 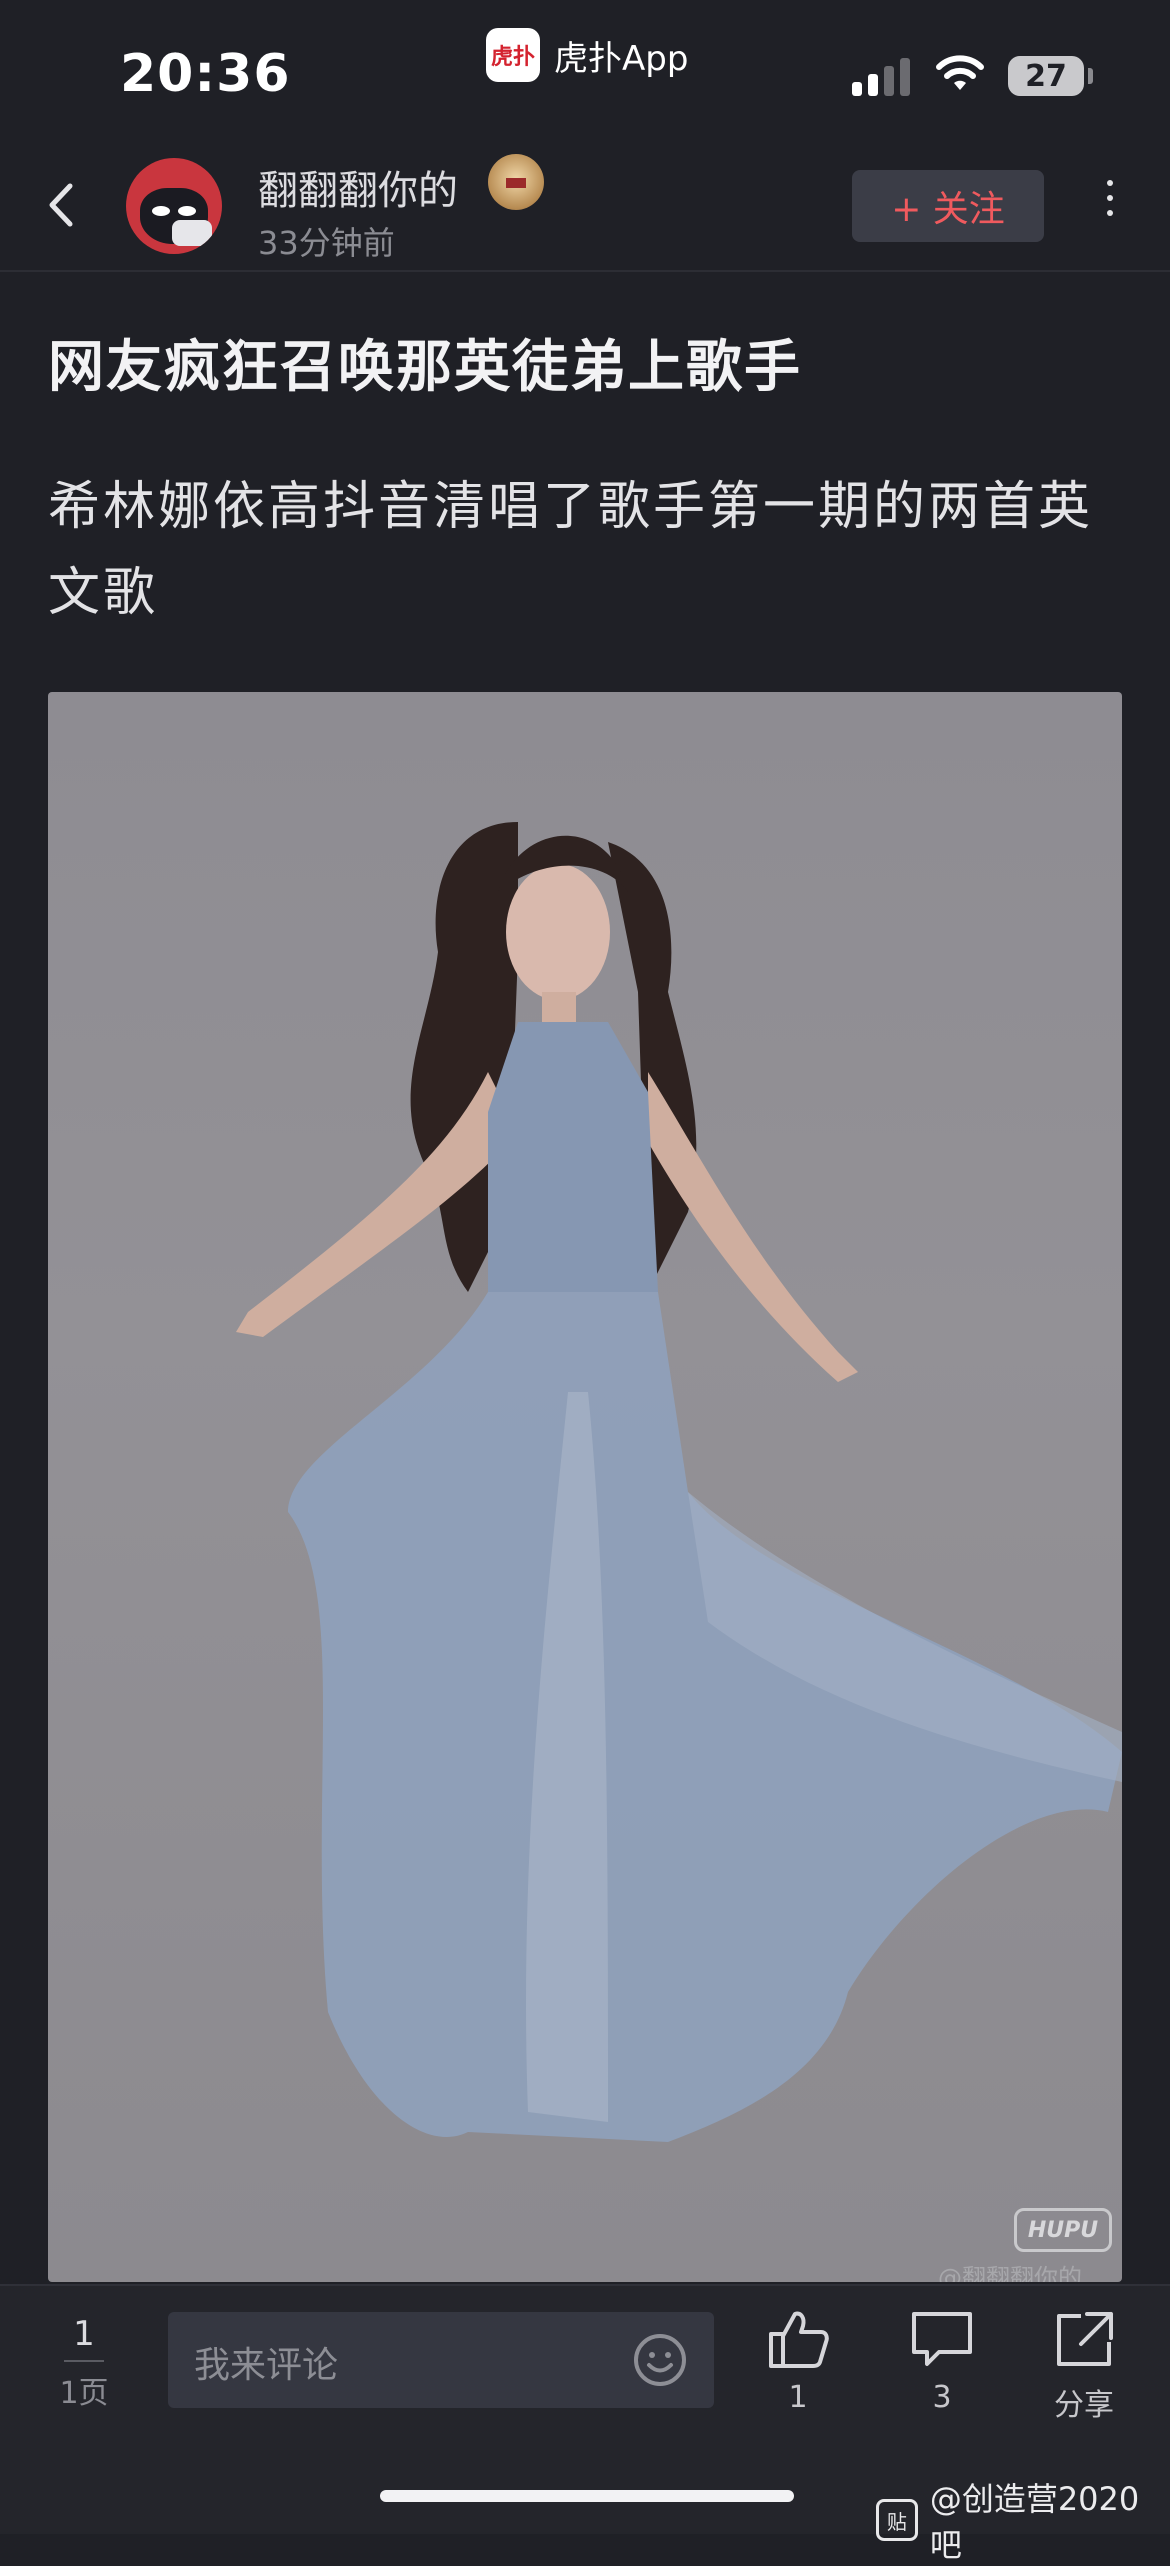 What do you see at coordinates (1034, 2522) in the screenshot?
I see `tieba-watermark-text: @创造营2020吧` at bounding box center [1034, 2522].